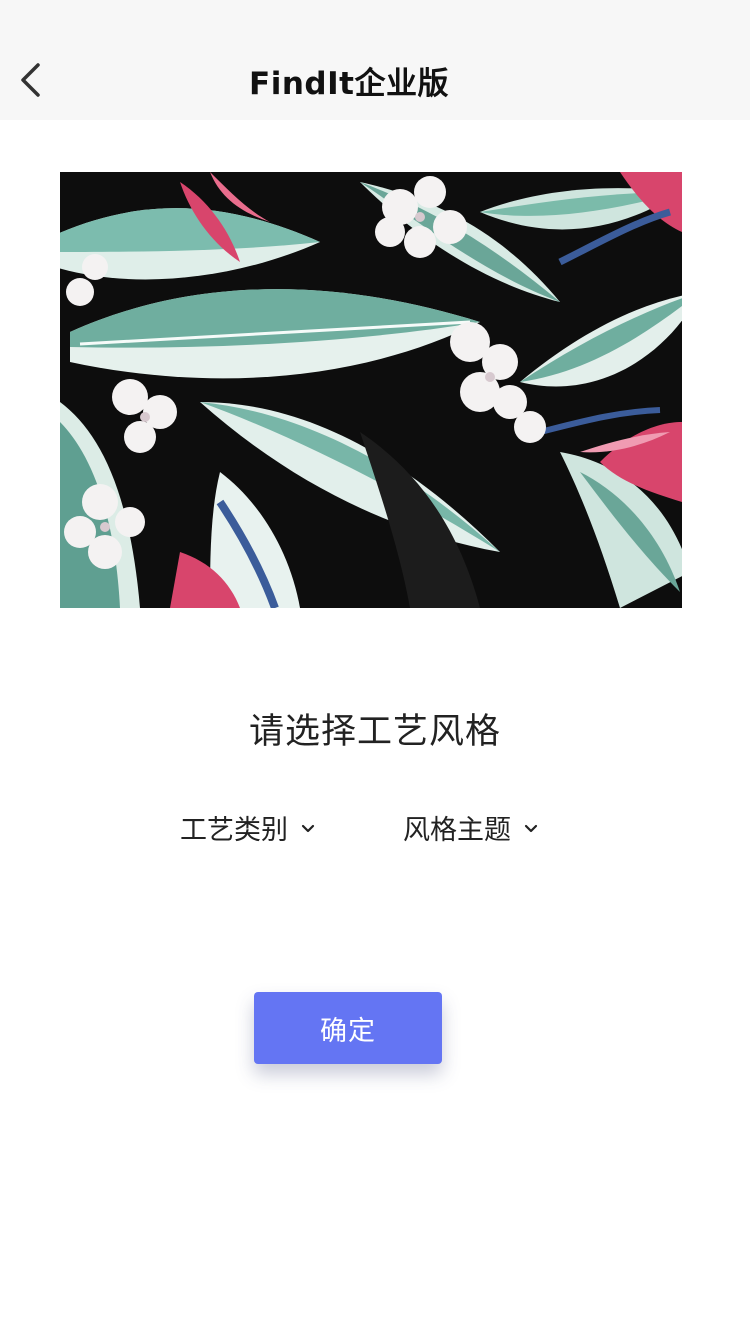  I want to click on page-title: FindIt企业版, so click(349, 84).